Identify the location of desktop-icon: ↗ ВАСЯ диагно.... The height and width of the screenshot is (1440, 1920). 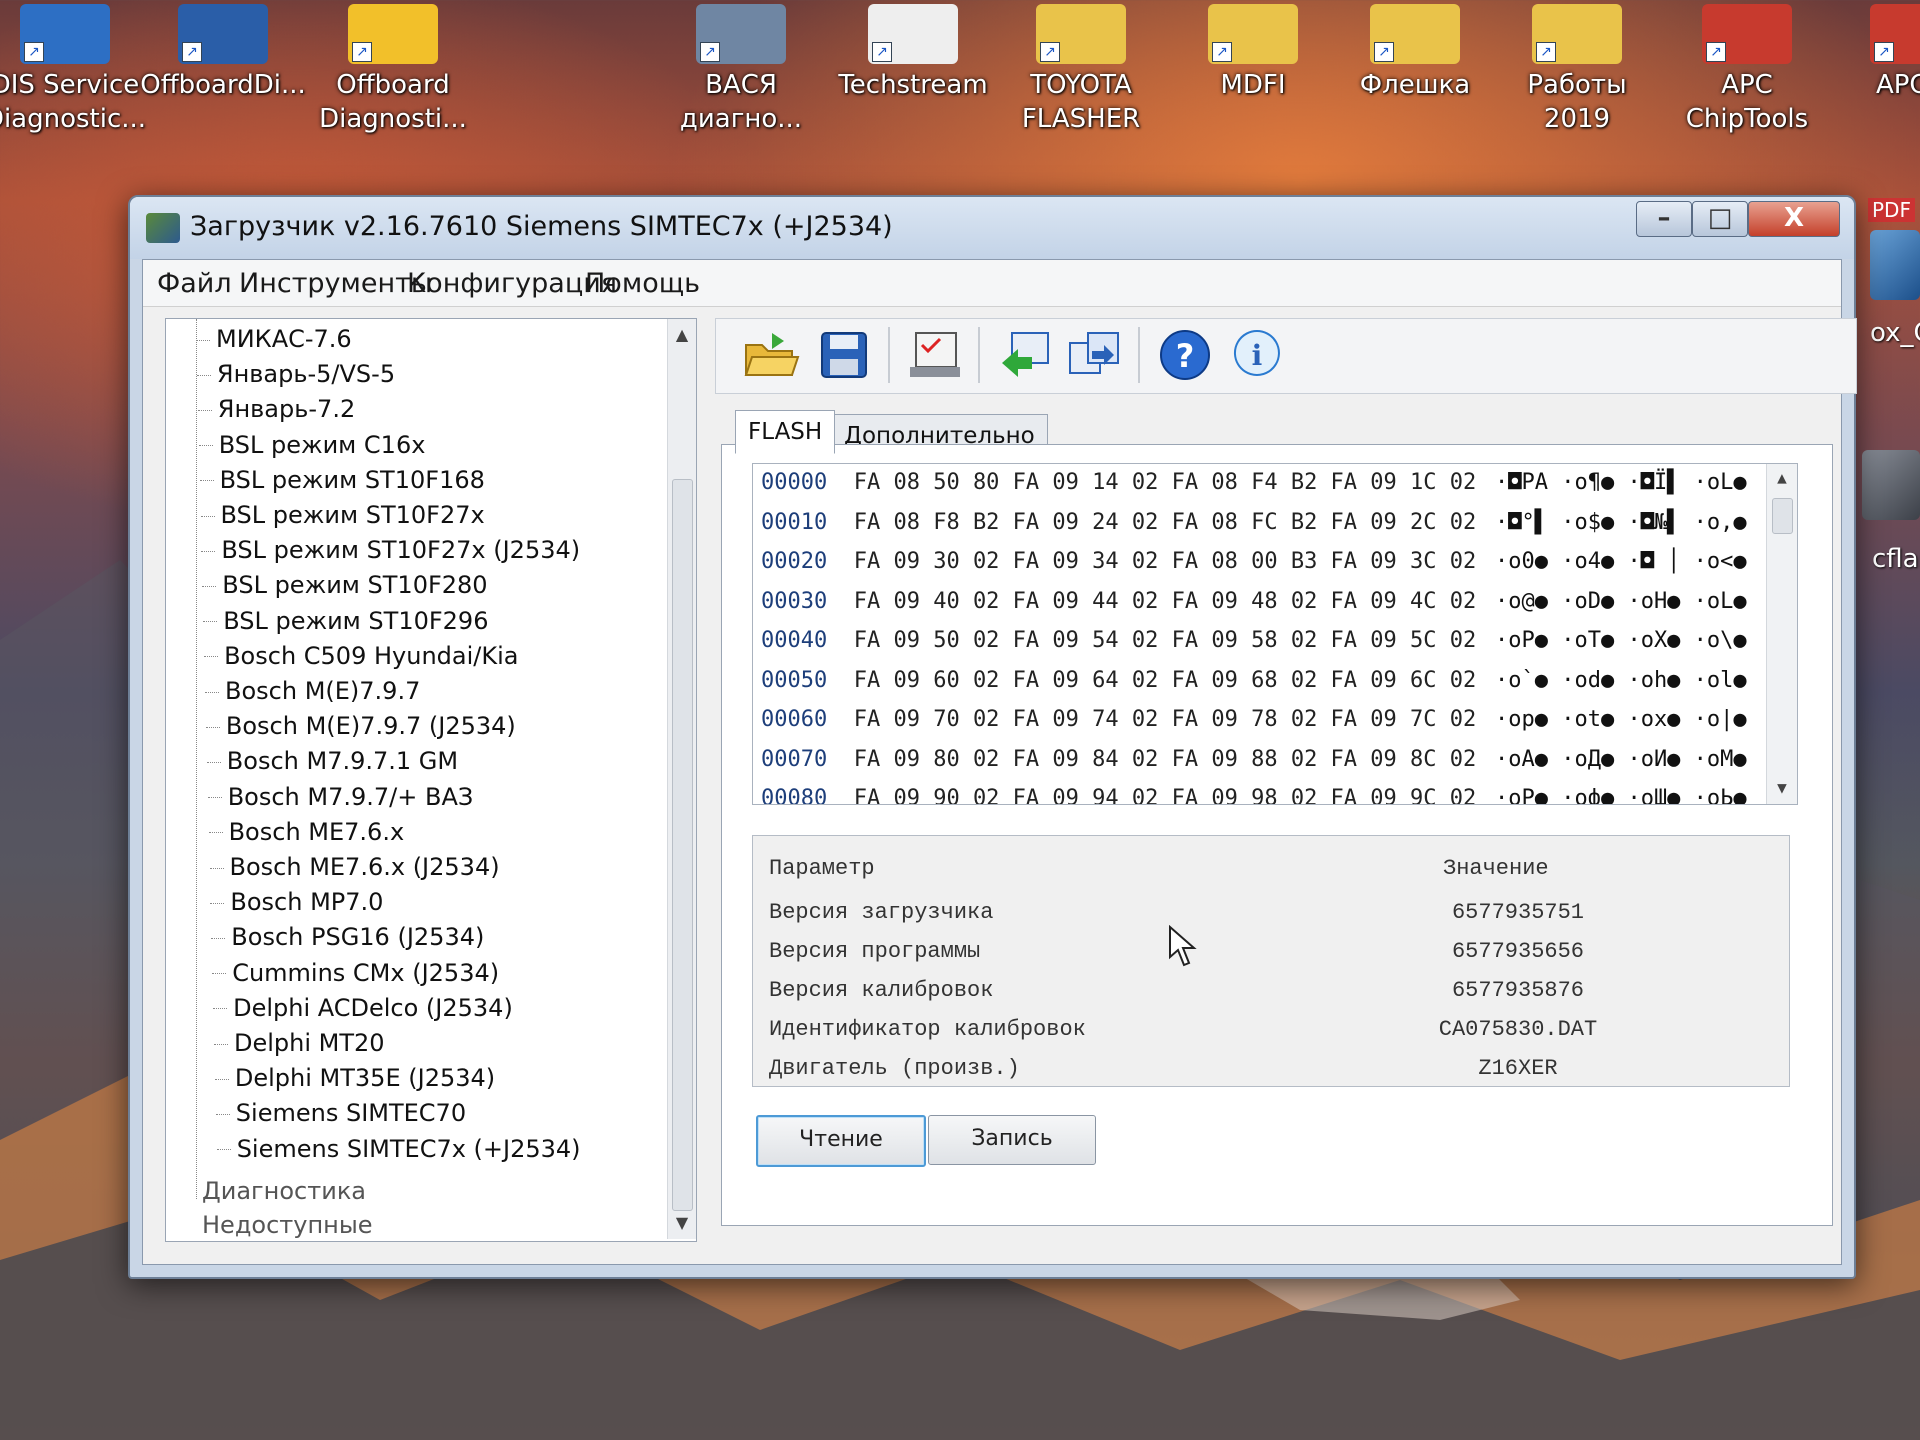
(741, 70).